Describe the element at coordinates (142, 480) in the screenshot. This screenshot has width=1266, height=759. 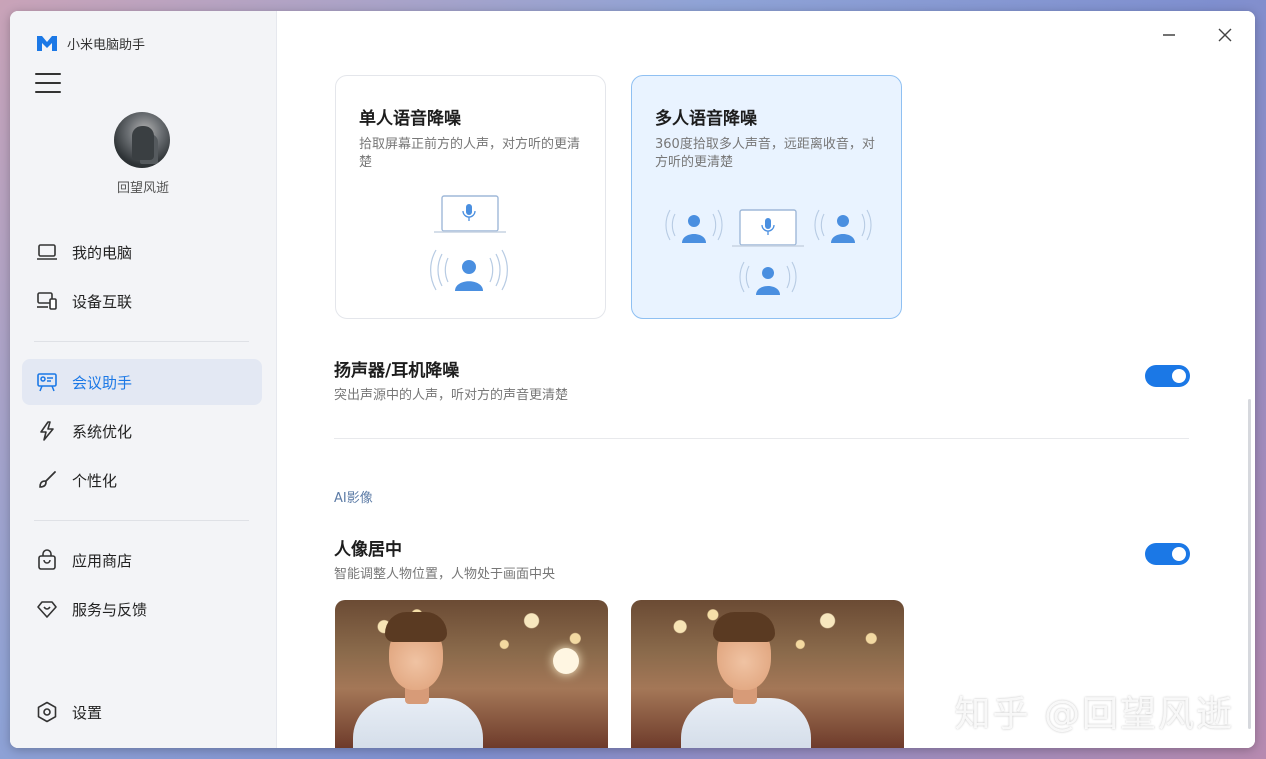
I see `sidebar-item-personalize: 个性化` at that location.